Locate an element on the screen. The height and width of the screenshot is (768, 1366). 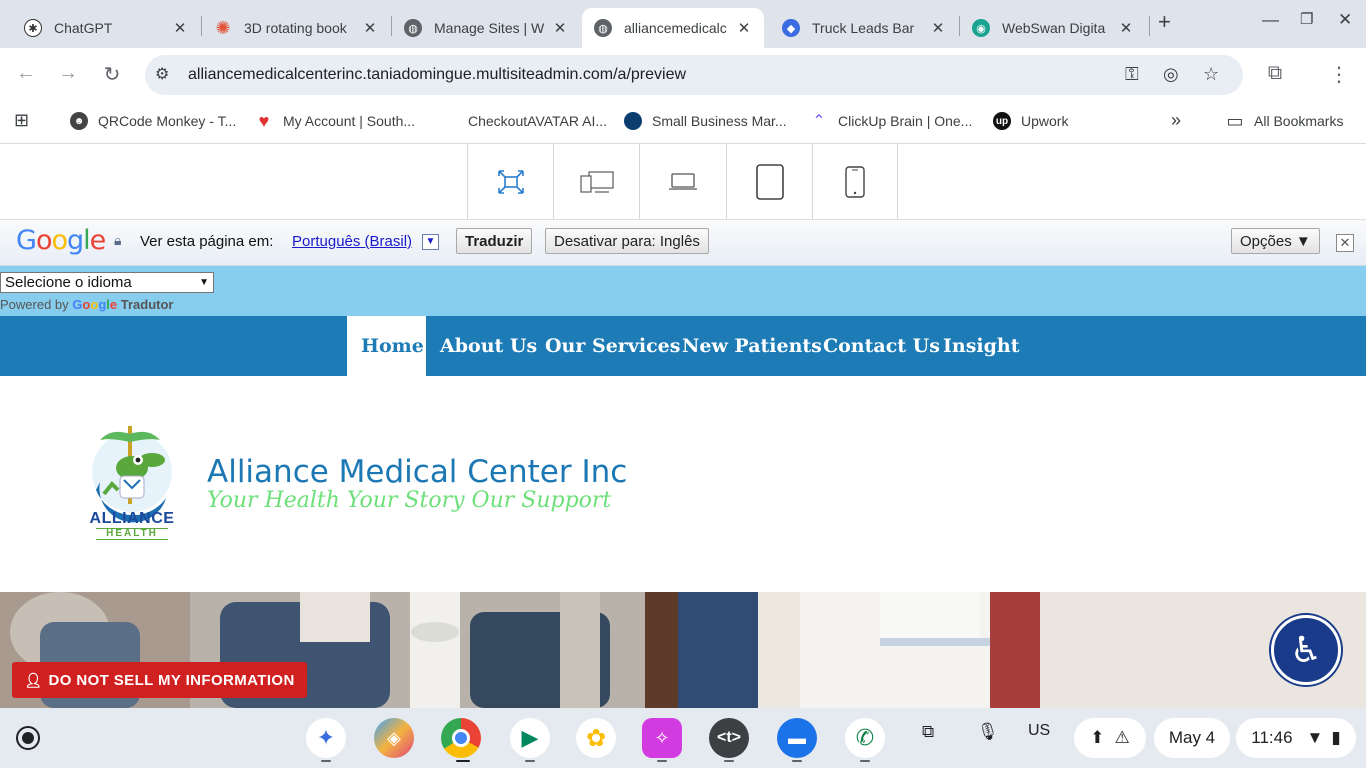
photos-app-icon: ✿ is located at coordinates (596, 738).